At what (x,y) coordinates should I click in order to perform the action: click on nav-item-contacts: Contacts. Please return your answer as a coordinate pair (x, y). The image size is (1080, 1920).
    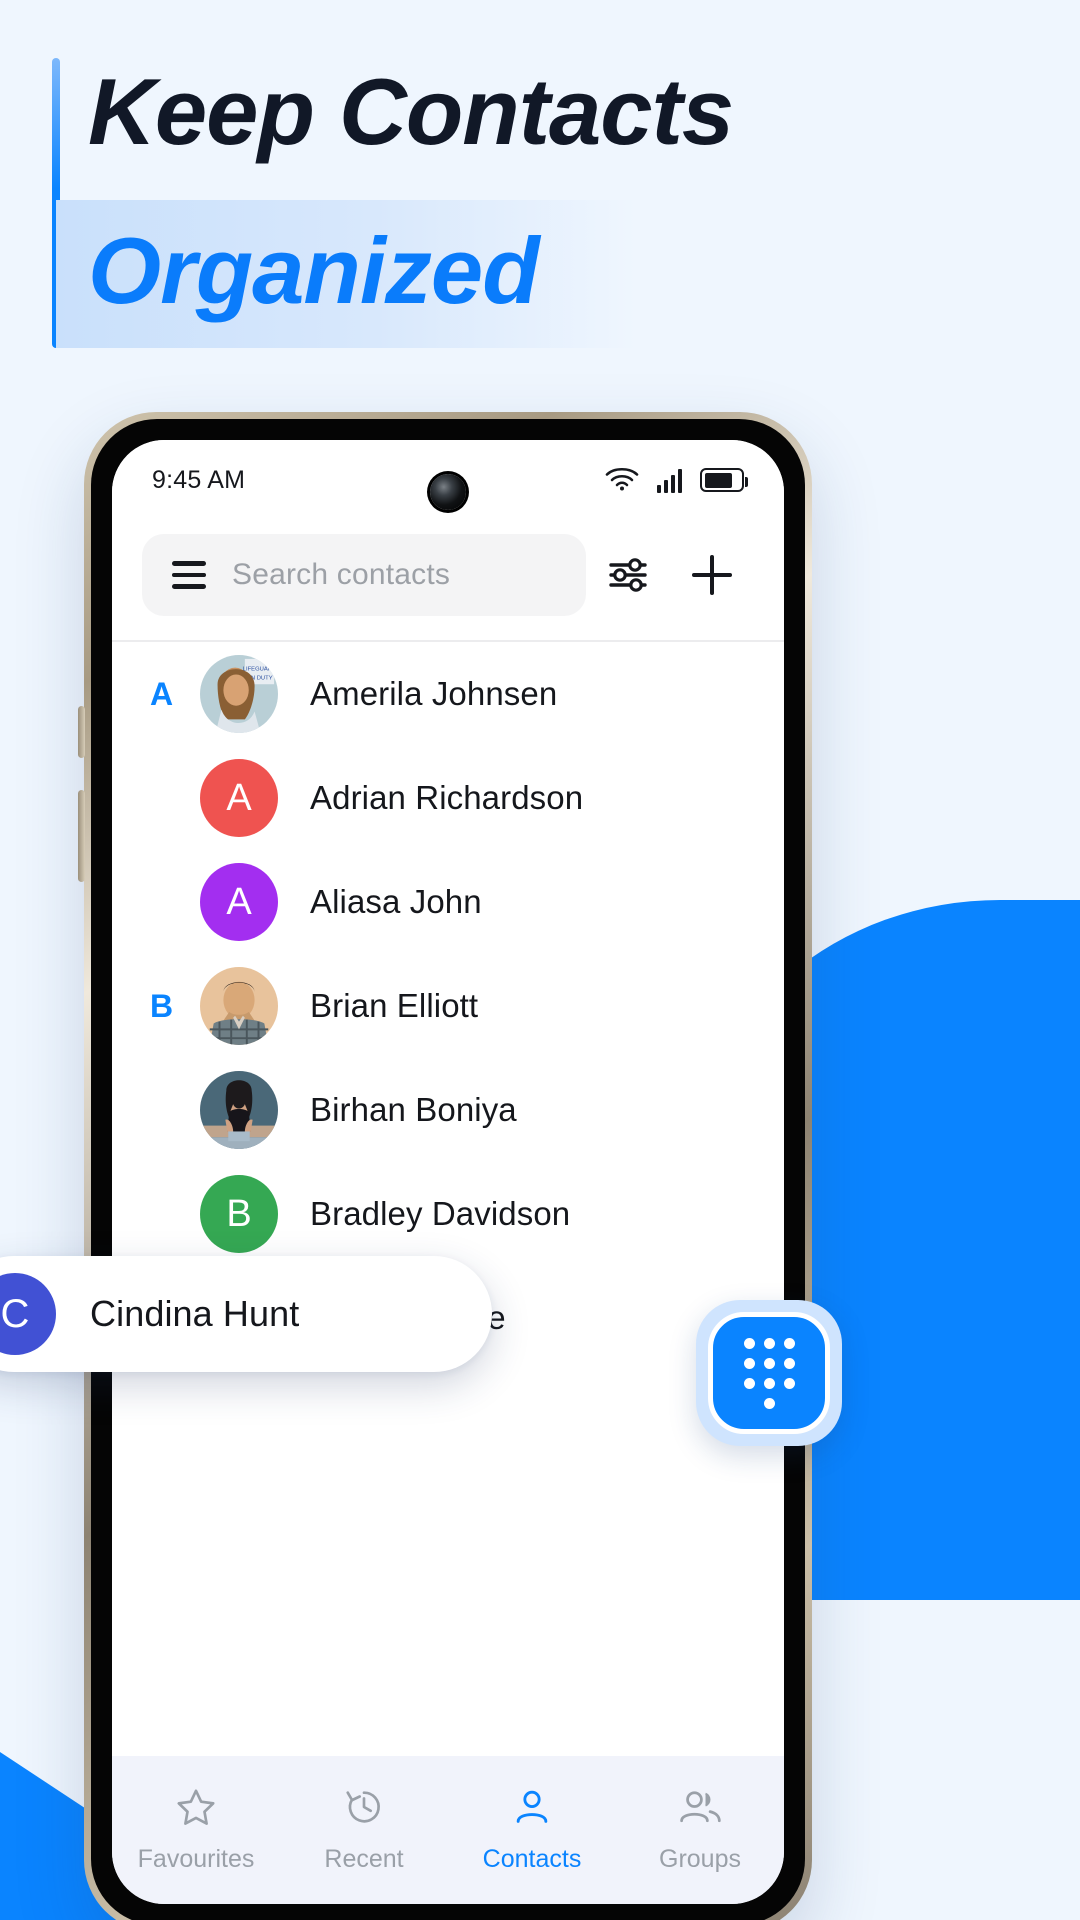
    Looking at the image, I should click on (532, 1830).